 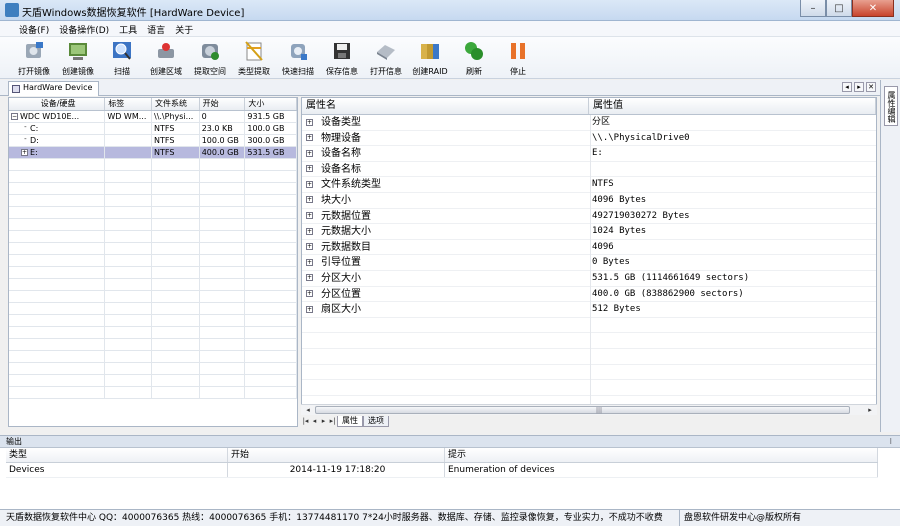 I want to click on pin-icon: ⁝, so click(x=890, y=442).